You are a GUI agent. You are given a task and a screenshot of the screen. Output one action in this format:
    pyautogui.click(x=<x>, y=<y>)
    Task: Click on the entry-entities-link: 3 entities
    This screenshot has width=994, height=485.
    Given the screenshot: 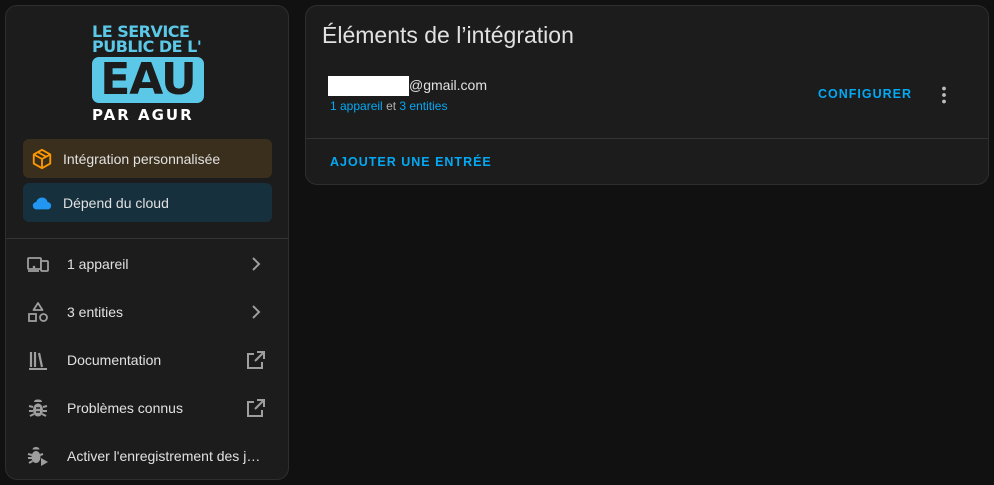 What is the action you would take?
    pyautogui.click(x=423, y=106)
    